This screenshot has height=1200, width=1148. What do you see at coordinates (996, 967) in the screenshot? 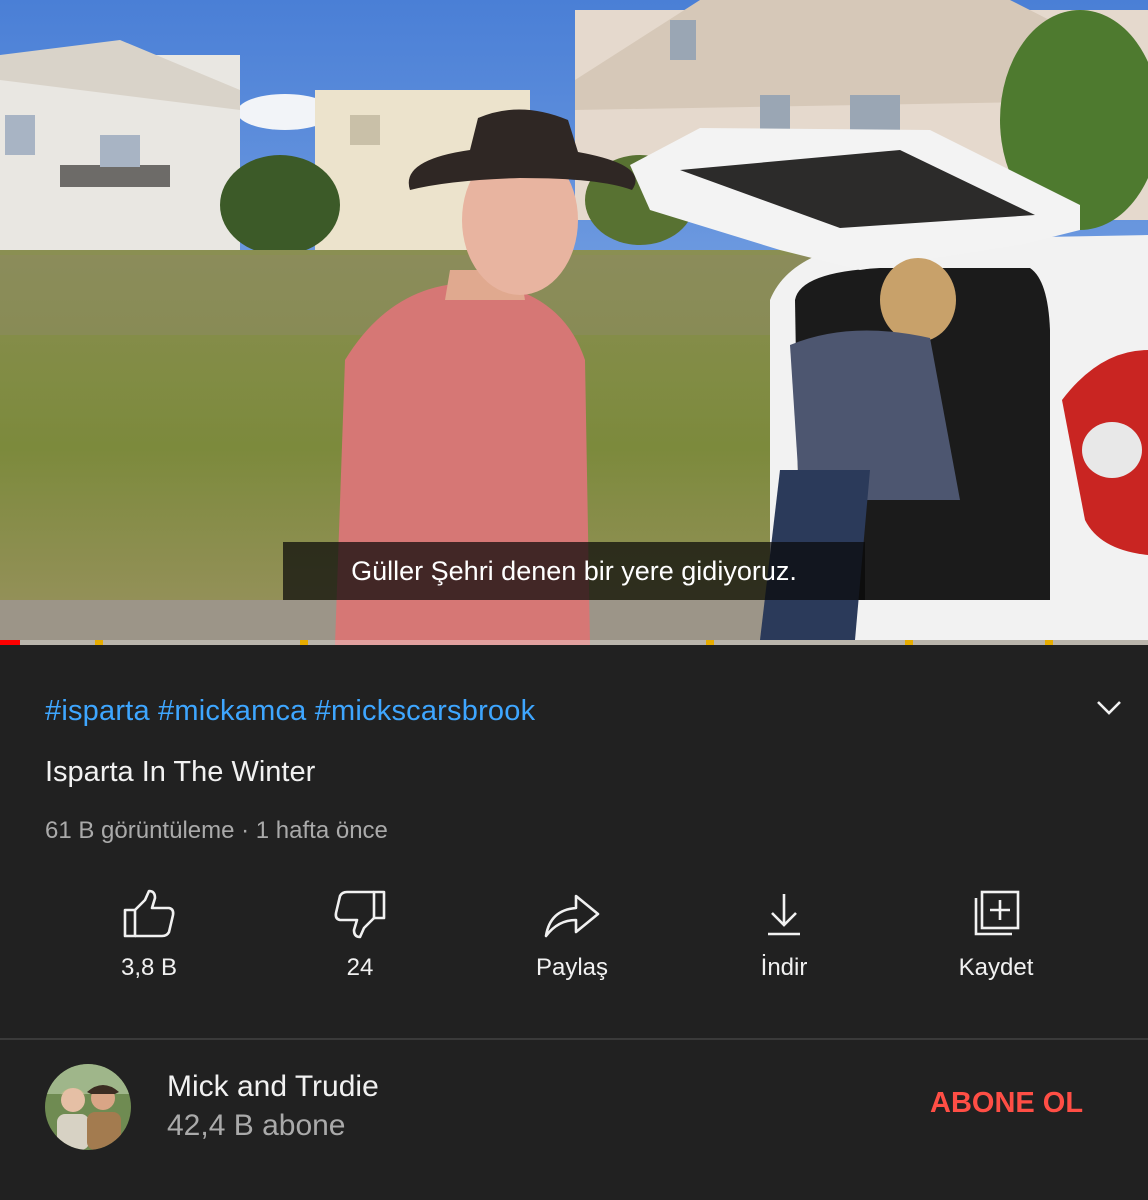
I see `save-label: Kaydet` at bounding box center [996, 967].